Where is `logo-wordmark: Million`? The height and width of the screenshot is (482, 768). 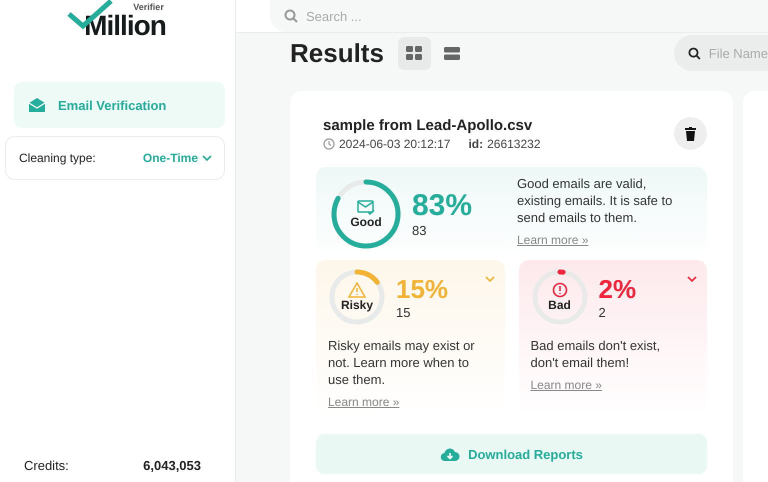 logo-wordmark: Million is located at coordinates (125, 26).